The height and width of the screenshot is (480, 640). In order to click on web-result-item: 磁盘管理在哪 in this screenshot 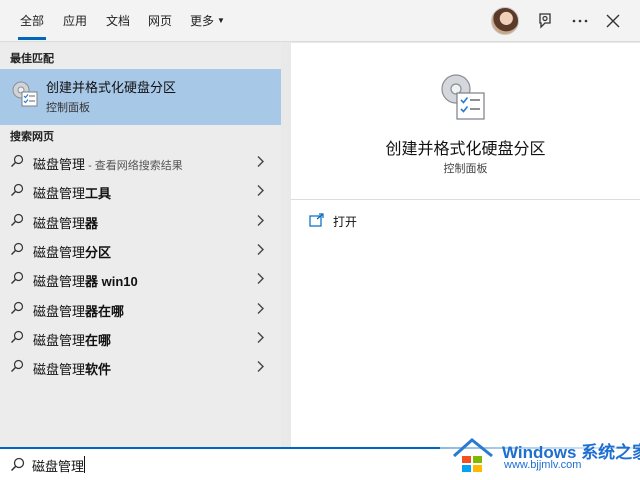, I will do `click(140, 337)`.